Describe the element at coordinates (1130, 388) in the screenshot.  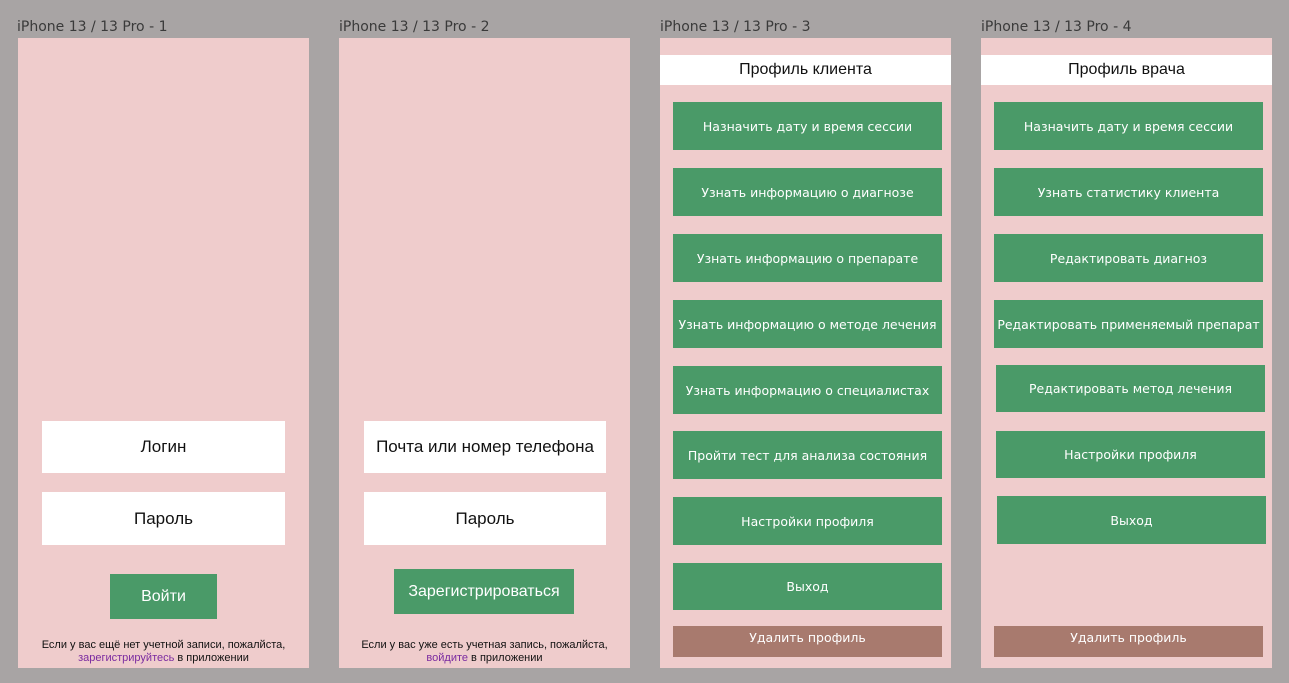
I see `edit-treatment-method-button: Редактировать метод лечения` at that location.